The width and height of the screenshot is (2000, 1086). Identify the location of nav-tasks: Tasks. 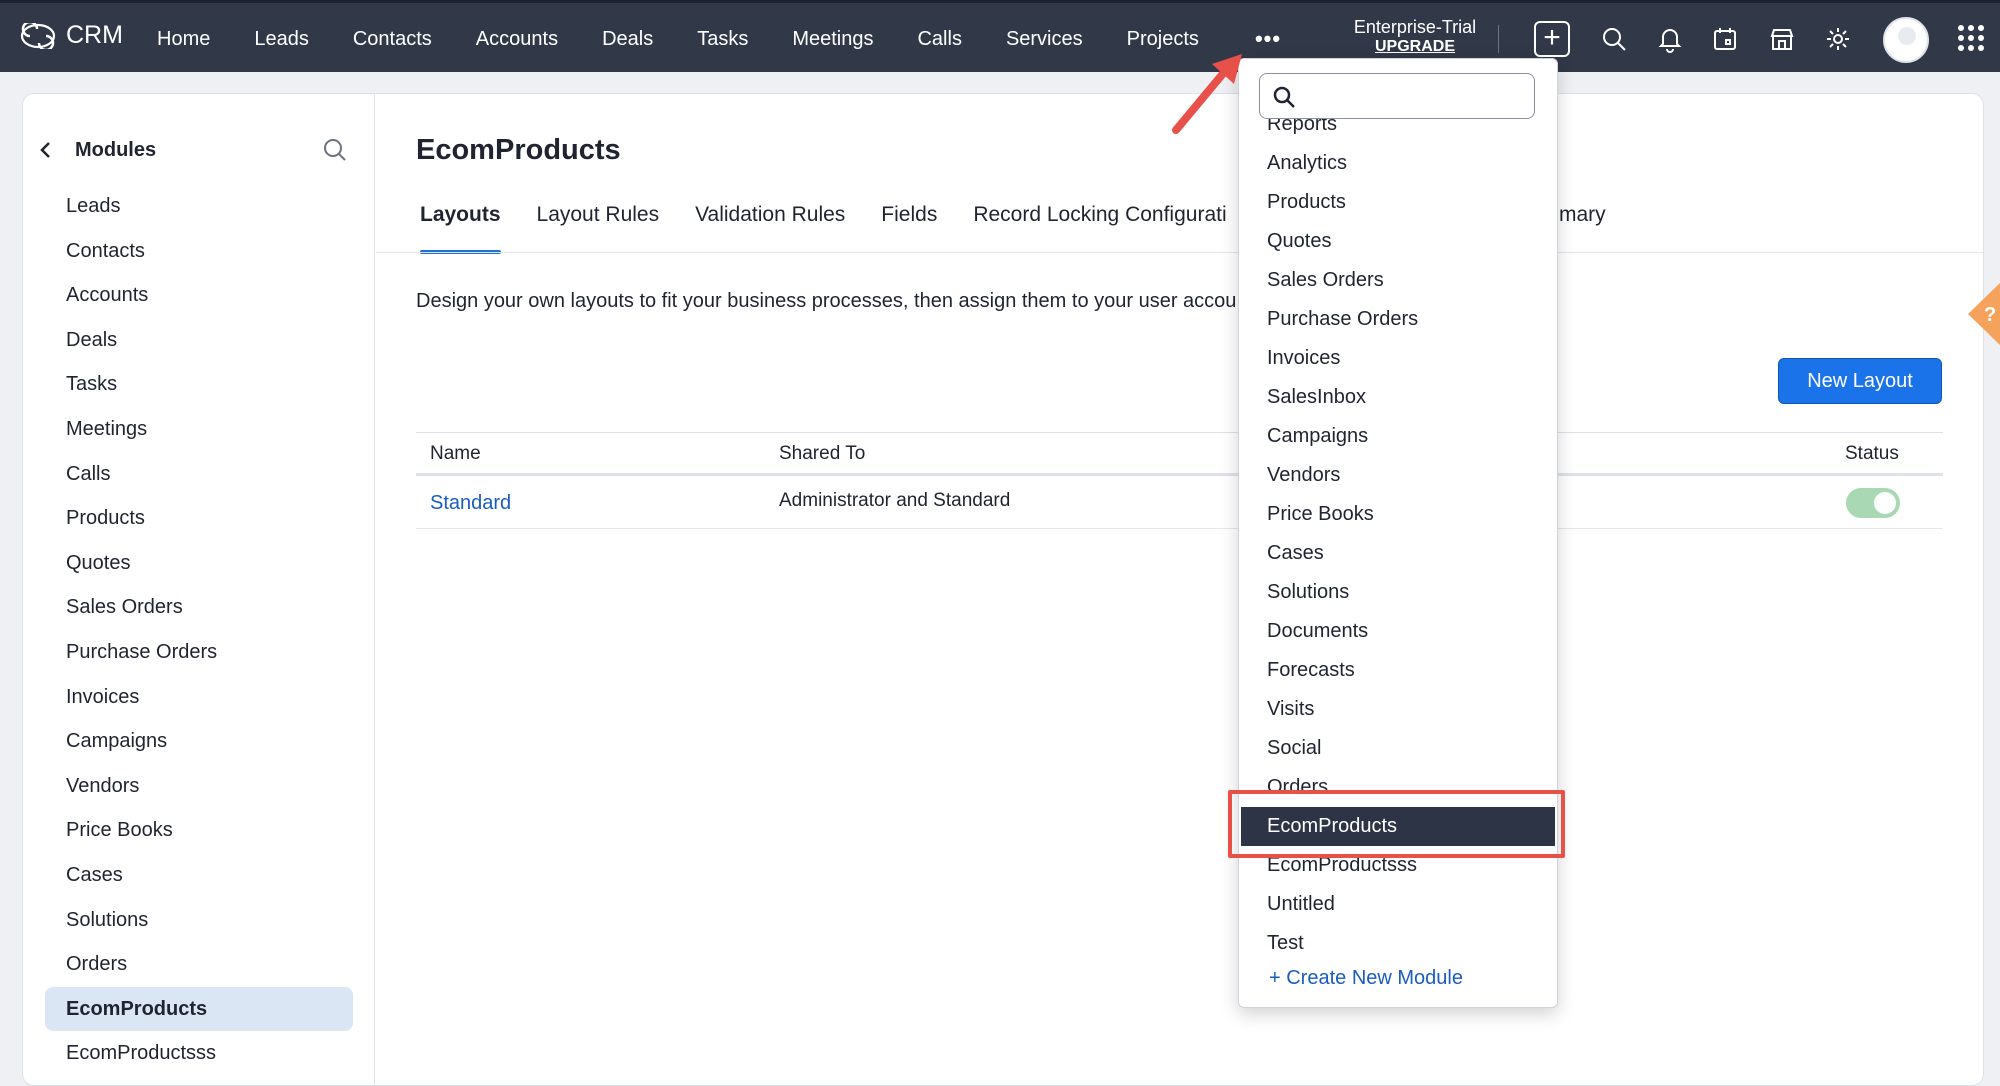
(722, 39).